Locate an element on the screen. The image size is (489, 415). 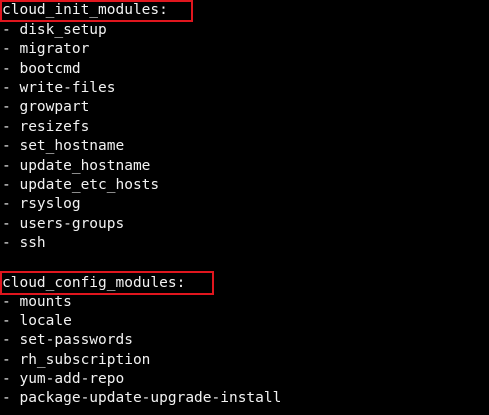
module-item: - rh_subscription is located at coordinates (76, 360).